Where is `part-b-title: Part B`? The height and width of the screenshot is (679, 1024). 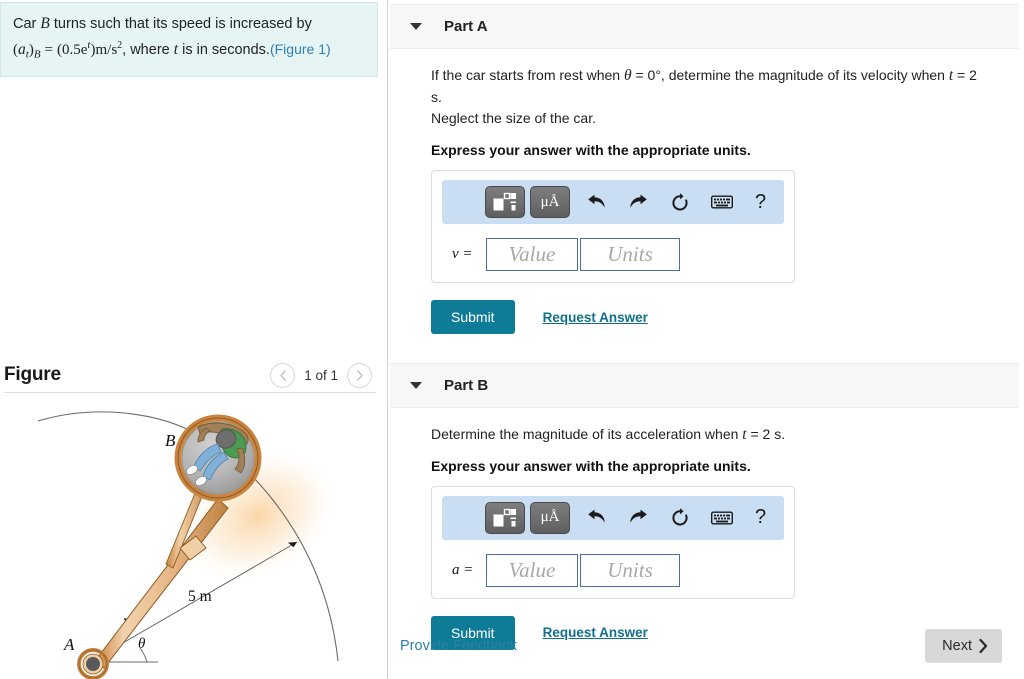 part-b-title: Part B is located at coordinates (466, 386).